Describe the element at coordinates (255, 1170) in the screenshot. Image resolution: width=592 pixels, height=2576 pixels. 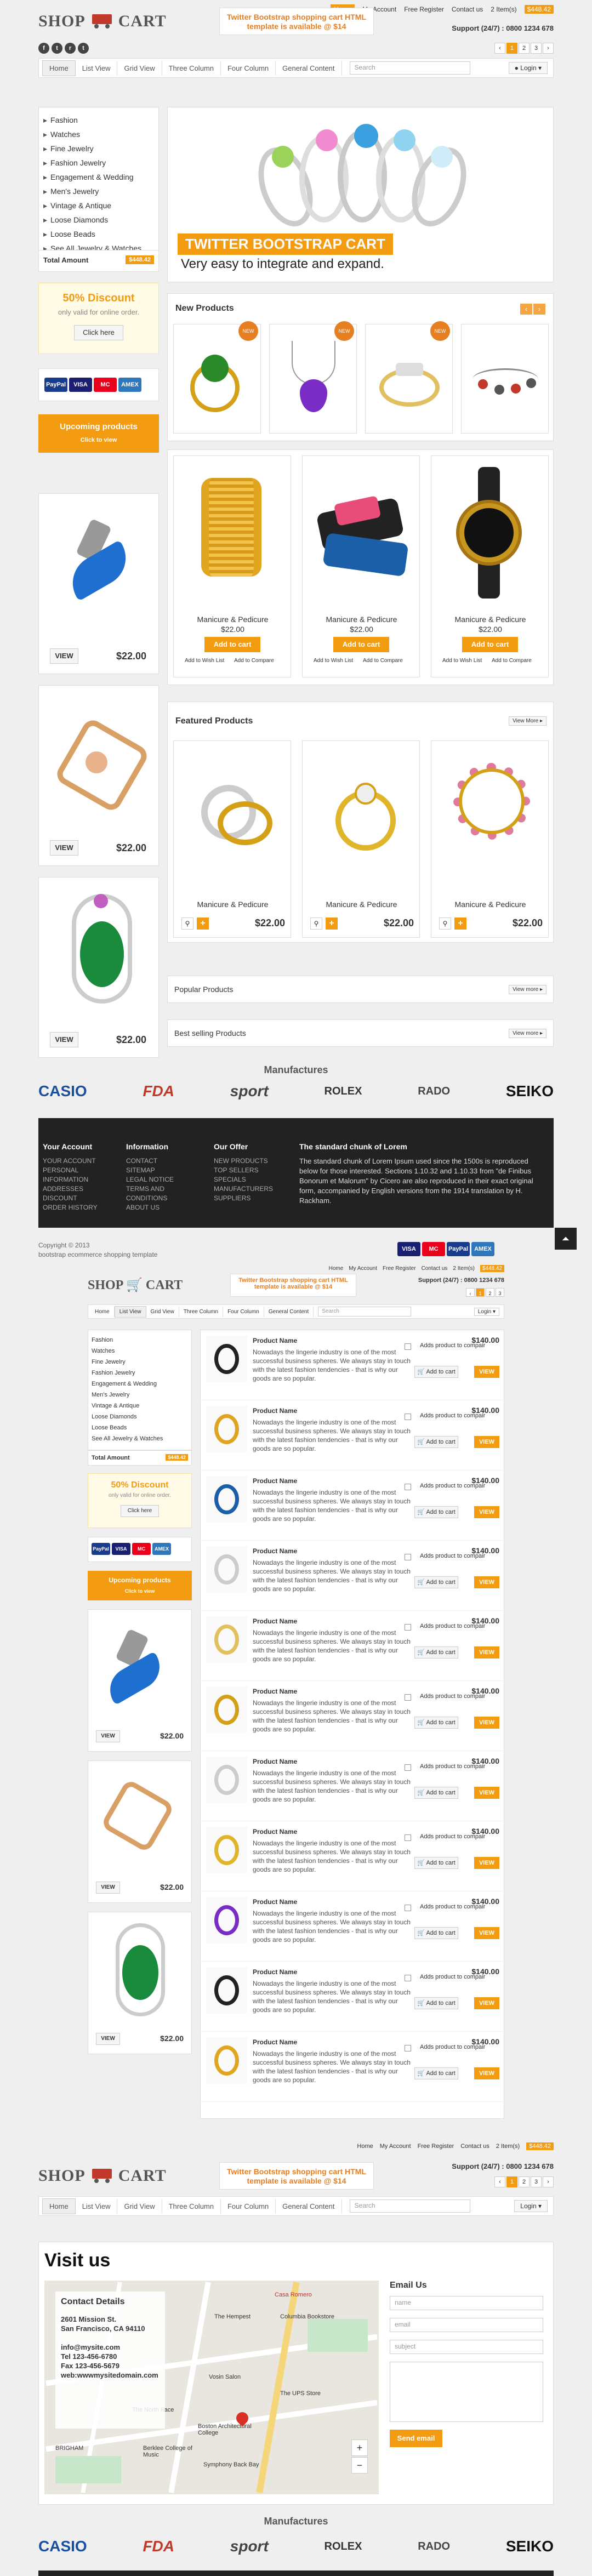
I see `footer-link: TOP SELLERS` at that location.